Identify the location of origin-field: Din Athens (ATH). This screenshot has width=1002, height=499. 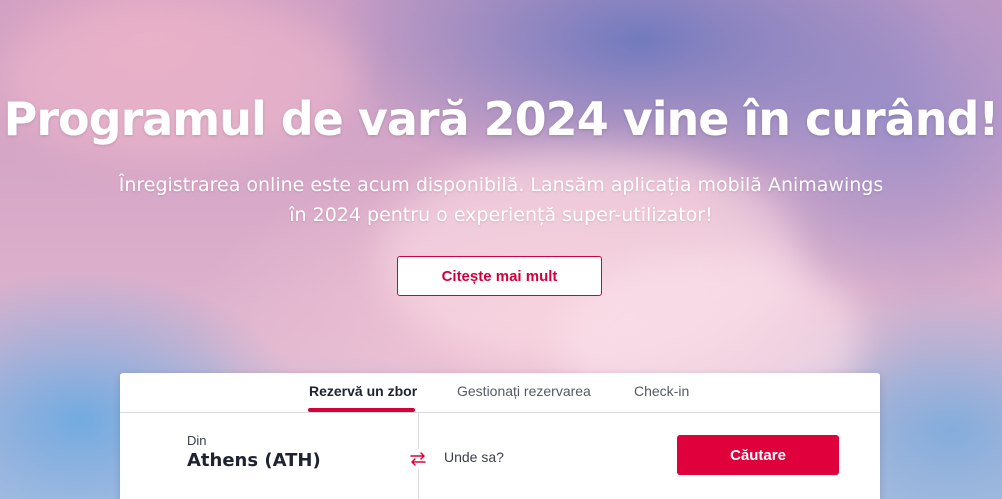
(254, 452).